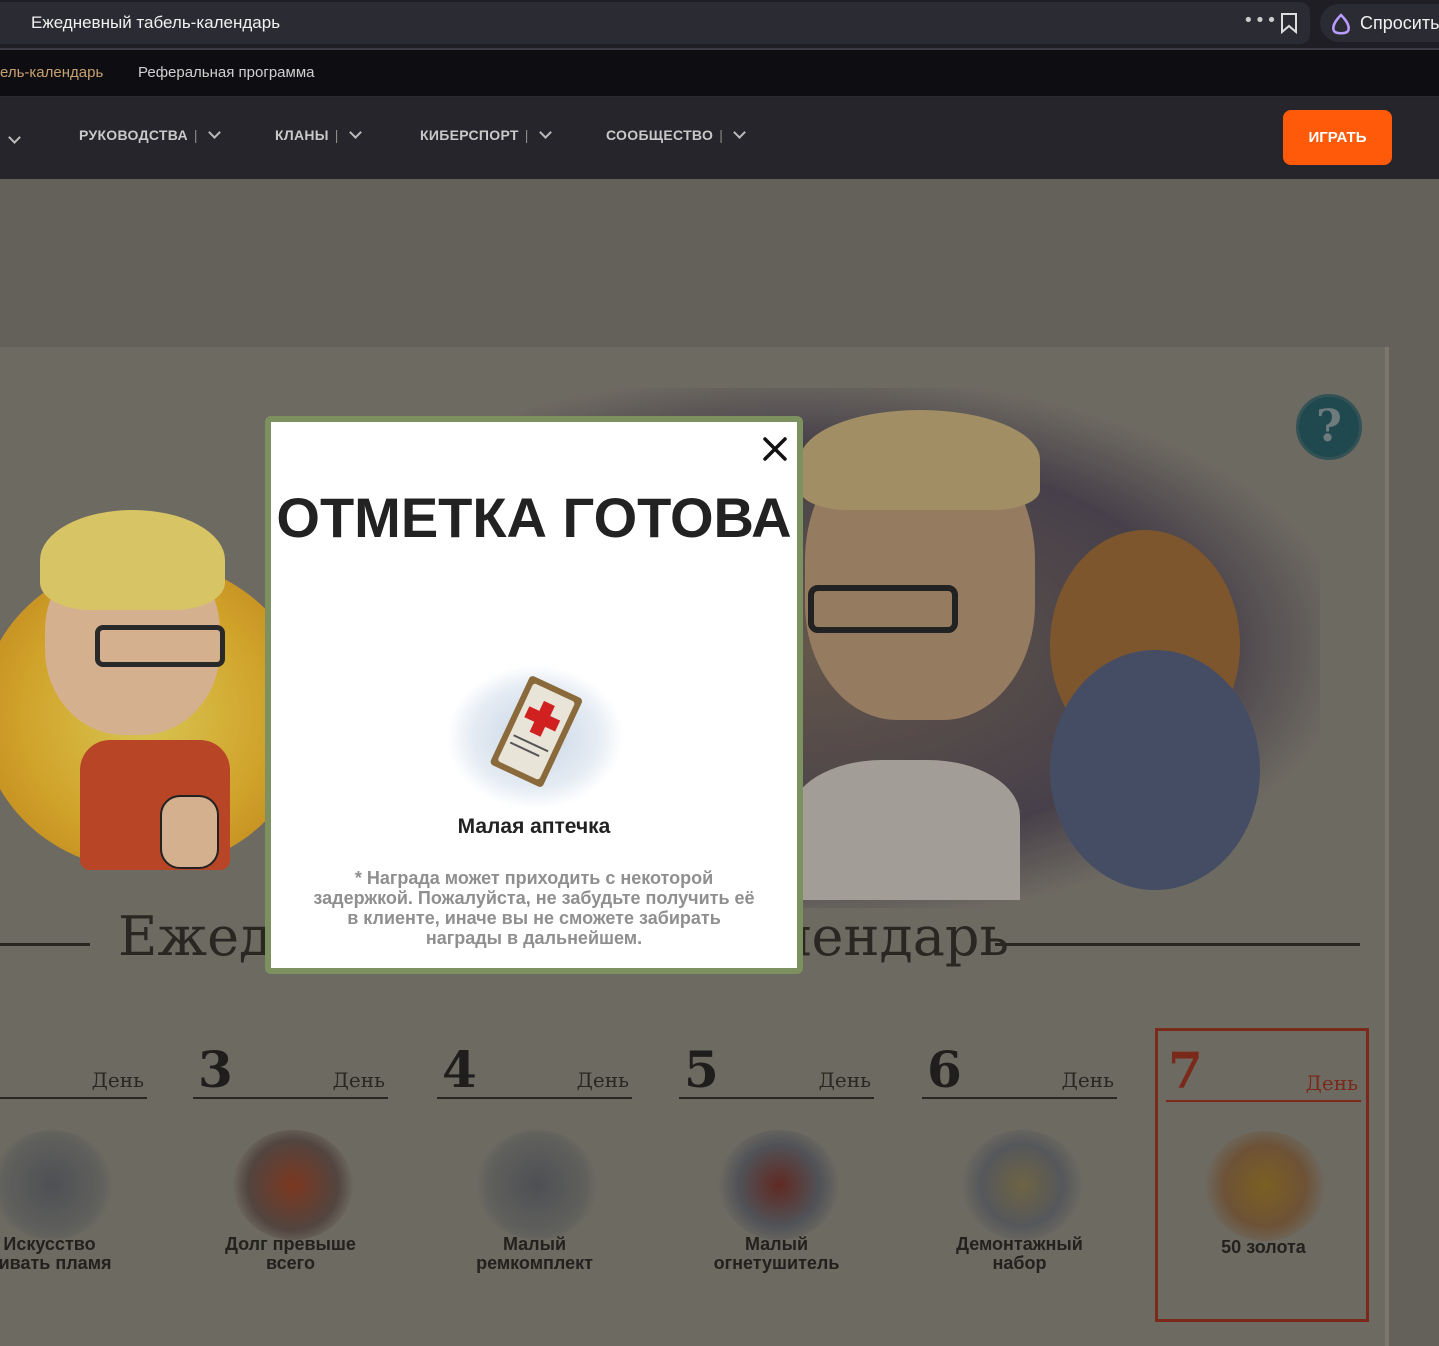 Image resolution: width=1439 pixels, height=1346 pixels. Describe the element at coordinates (534, 826) in the screenshot. I see `reward-name: Малая аптечка` at that location.